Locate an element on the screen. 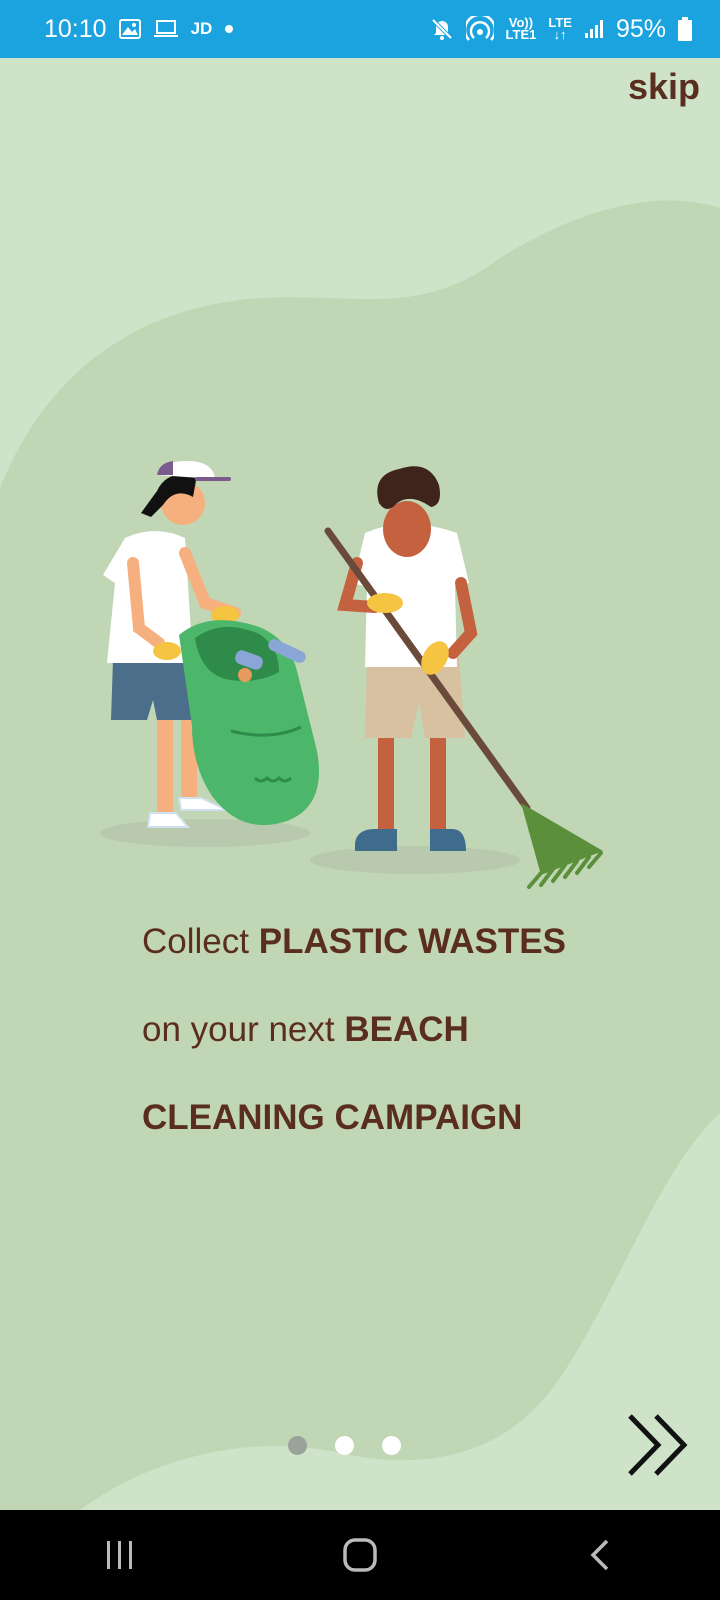 Image resolution: width=720 pixels, height=1600 pixels. home-icon is located at coordinates (360, 1555).